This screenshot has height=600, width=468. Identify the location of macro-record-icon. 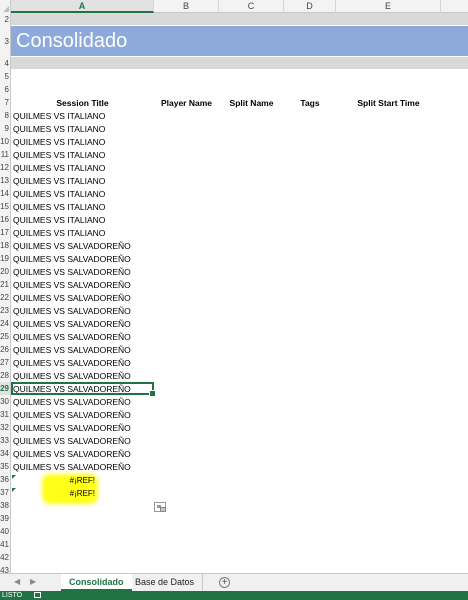
(37, 595).